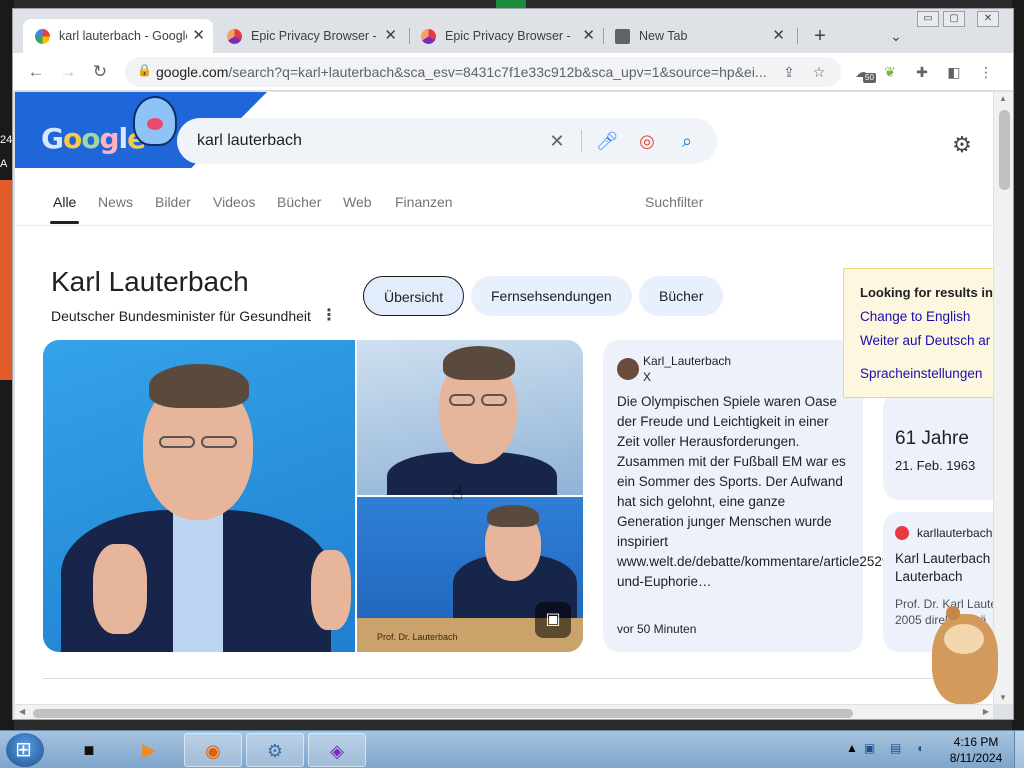  Describe the element at coordinates (976, 742) in the screenshot. I see `clock-time: 4:16 PM` at that location.